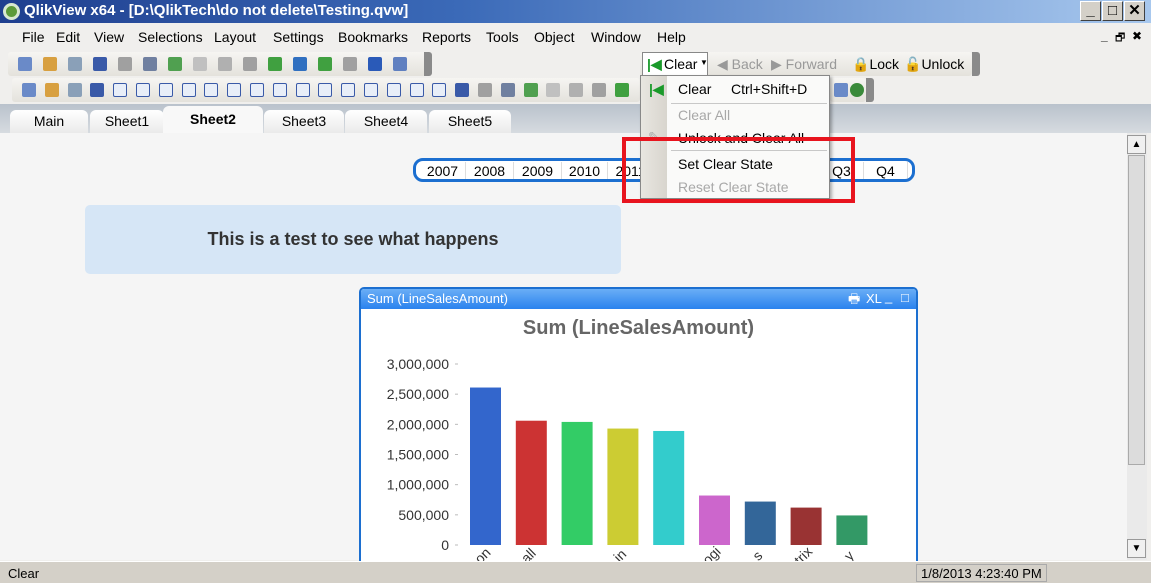  What do you see at coordinates (724, 64) in the screenshot?
I see `back-icon: ◀` at bounding box center [724, 64].